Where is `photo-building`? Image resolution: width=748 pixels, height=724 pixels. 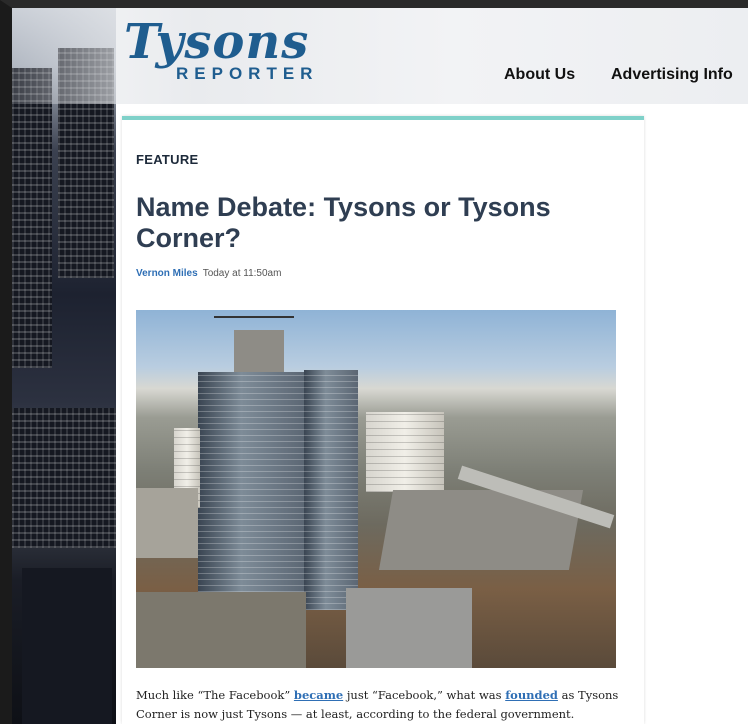
photo-building is located at coordinates (405, 452).